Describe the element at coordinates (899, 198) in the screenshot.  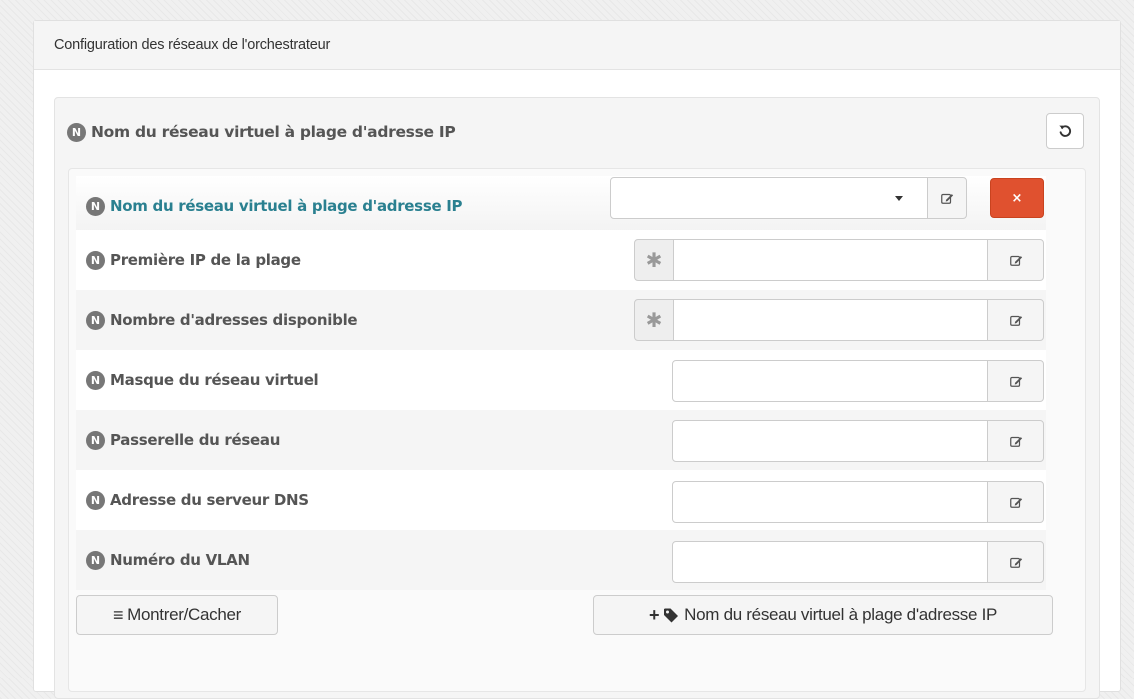
I see `caret-down-icon` at that location.